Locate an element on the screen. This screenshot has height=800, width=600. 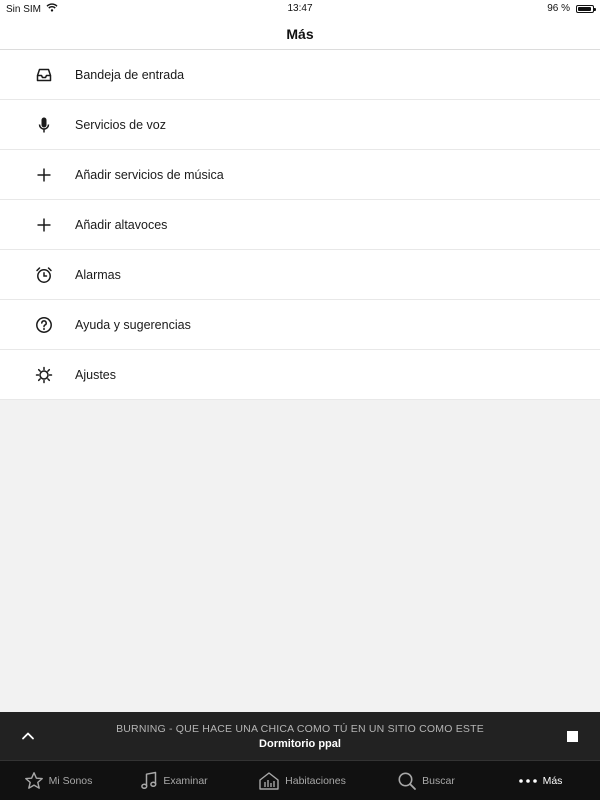
help-icon is located at coordinates (44, 325).